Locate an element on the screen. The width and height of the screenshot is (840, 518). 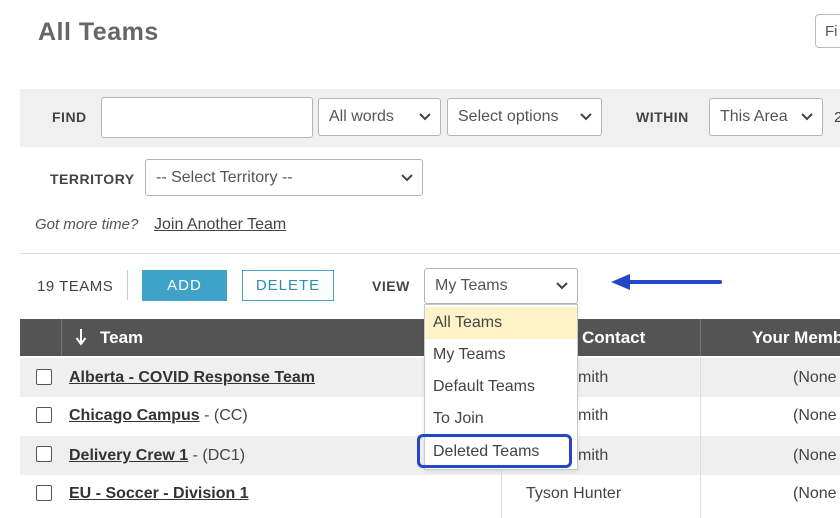
view-select-value: My Teams is located at coordinates (471, 285).